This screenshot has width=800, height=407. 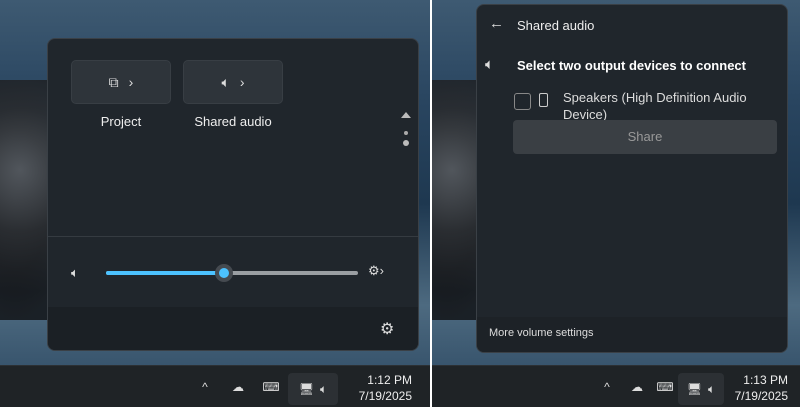 I want to click on taskbar: ^ ☁︎ ⌨︎ 🖥︎ 🔈︎ 1:13 PM 7/19/2025, so click(x=616, y=386).